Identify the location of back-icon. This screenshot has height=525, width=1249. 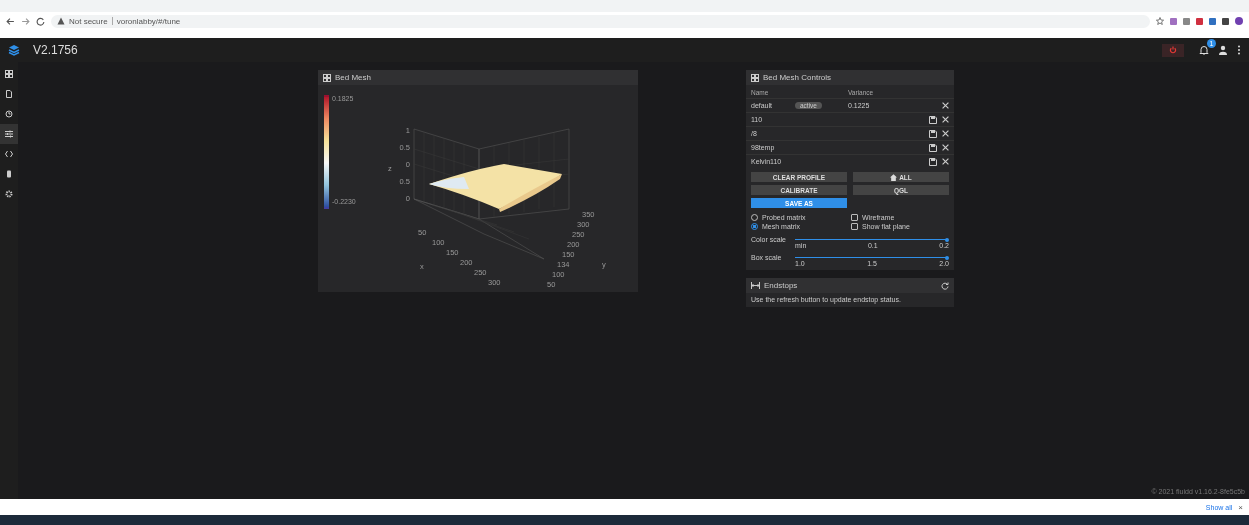
(10, 21).